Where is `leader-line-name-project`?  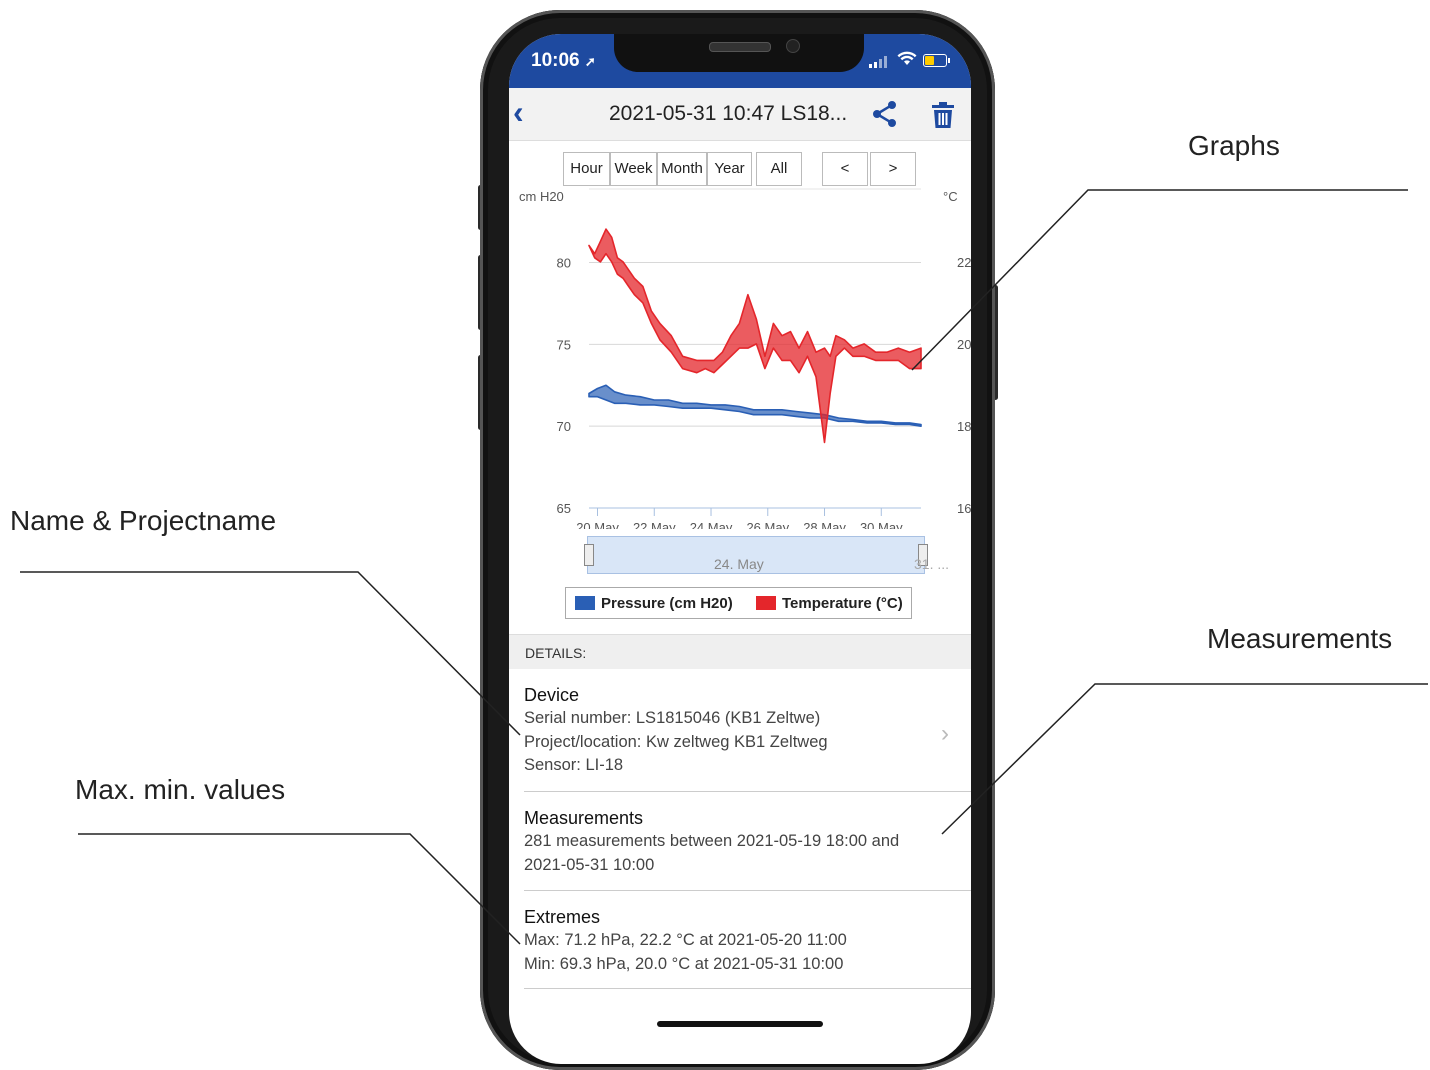 leader-line-name-project is located at coordinates (270, 653).